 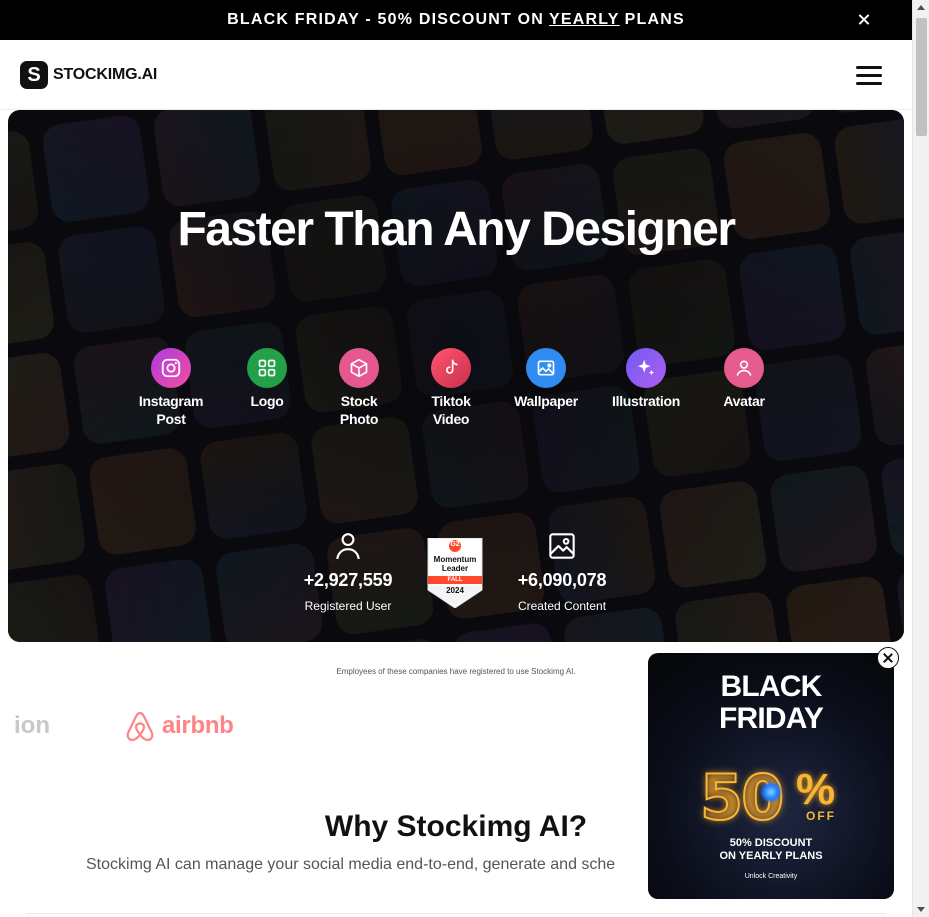 What do you see at coordinates (821, 816) in the screenshot?
I see `popup-off: OFF` at bounding box center [821, 816].